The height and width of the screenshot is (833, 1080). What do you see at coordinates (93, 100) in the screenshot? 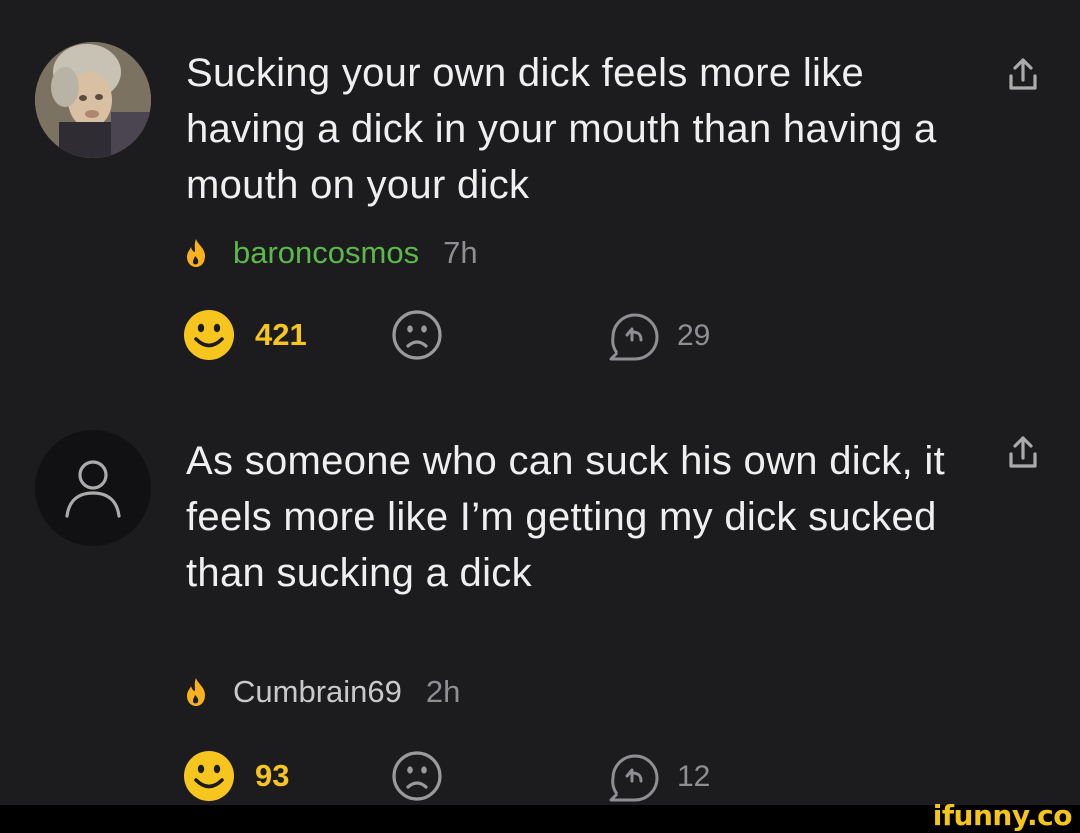
I see `avatar` at bounding box center [93, 100].